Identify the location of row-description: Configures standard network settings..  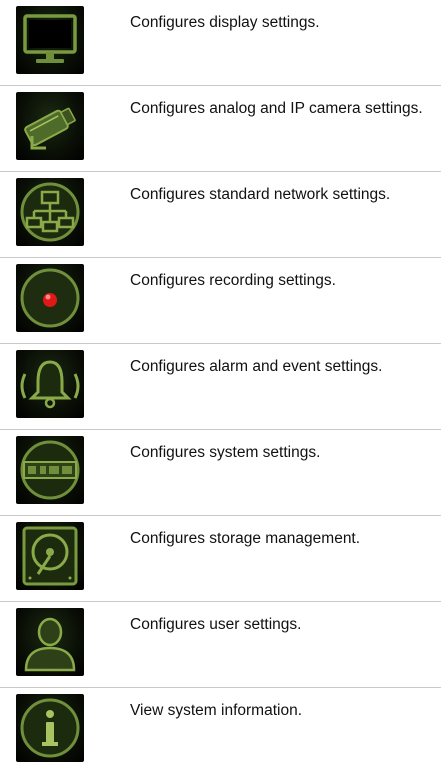
(260, 194).